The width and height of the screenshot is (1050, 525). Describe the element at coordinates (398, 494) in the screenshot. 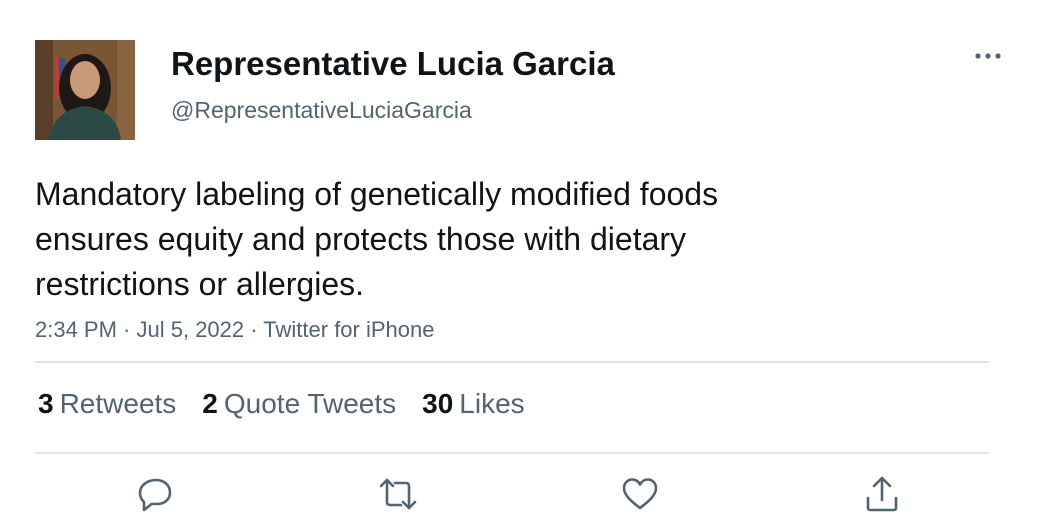

I see `retweet-icon` at that location.